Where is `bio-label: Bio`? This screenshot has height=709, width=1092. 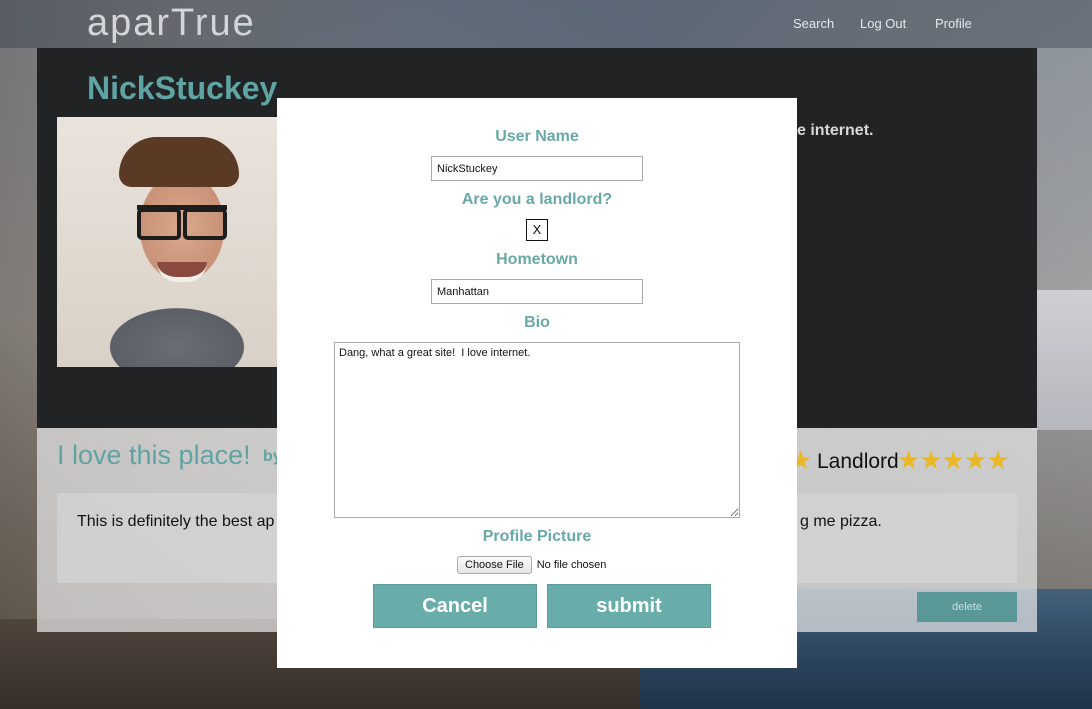 bio-label: Bio is located at coordinates (537, 322).